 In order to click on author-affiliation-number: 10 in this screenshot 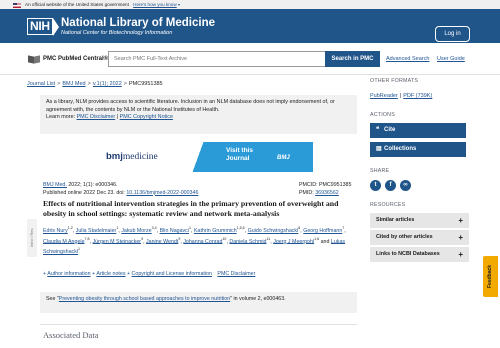, I will do `click(224, 239)`.